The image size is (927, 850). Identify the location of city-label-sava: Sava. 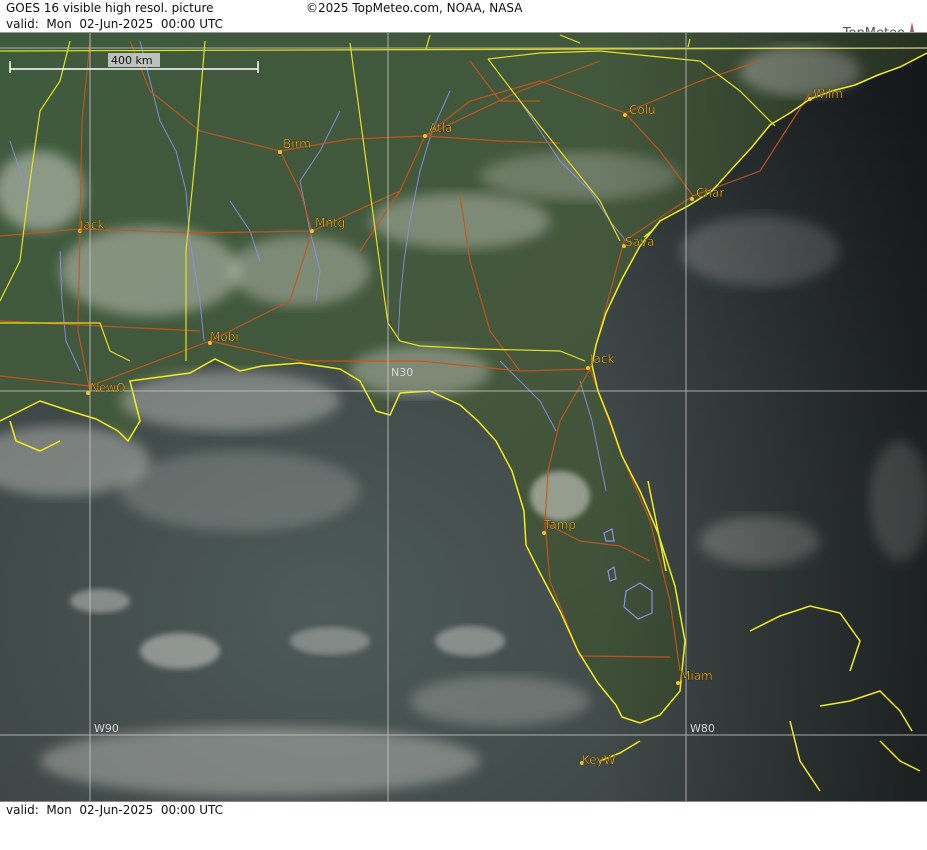
(639, 242).